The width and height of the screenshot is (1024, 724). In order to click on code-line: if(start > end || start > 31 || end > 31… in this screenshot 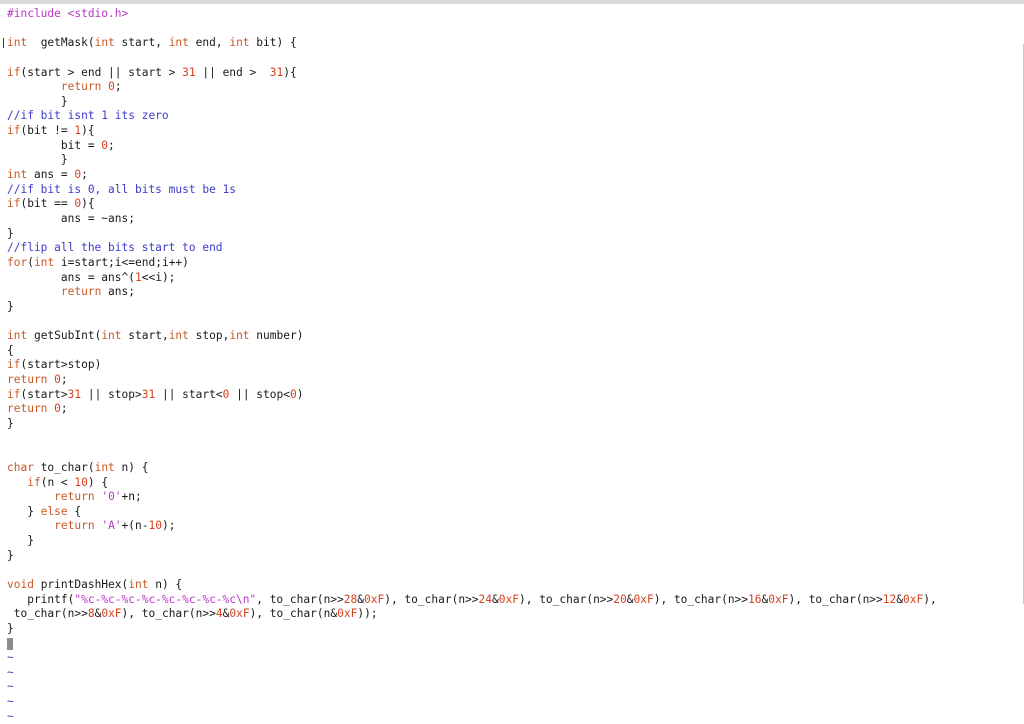, I will do `click(512, 73)`.